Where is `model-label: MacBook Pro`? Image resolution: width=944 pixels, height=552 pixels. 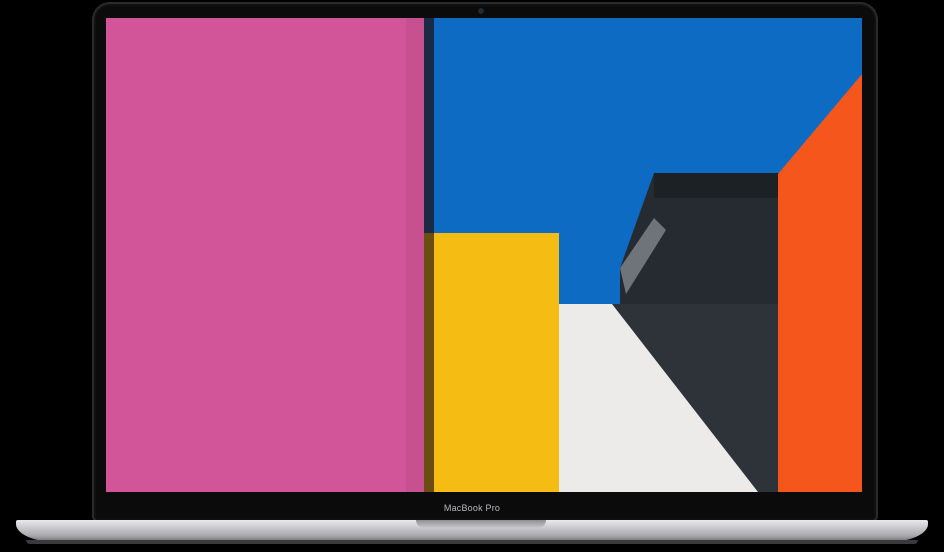
model-label: MacBook Pro is located at coordinates (472, 508).